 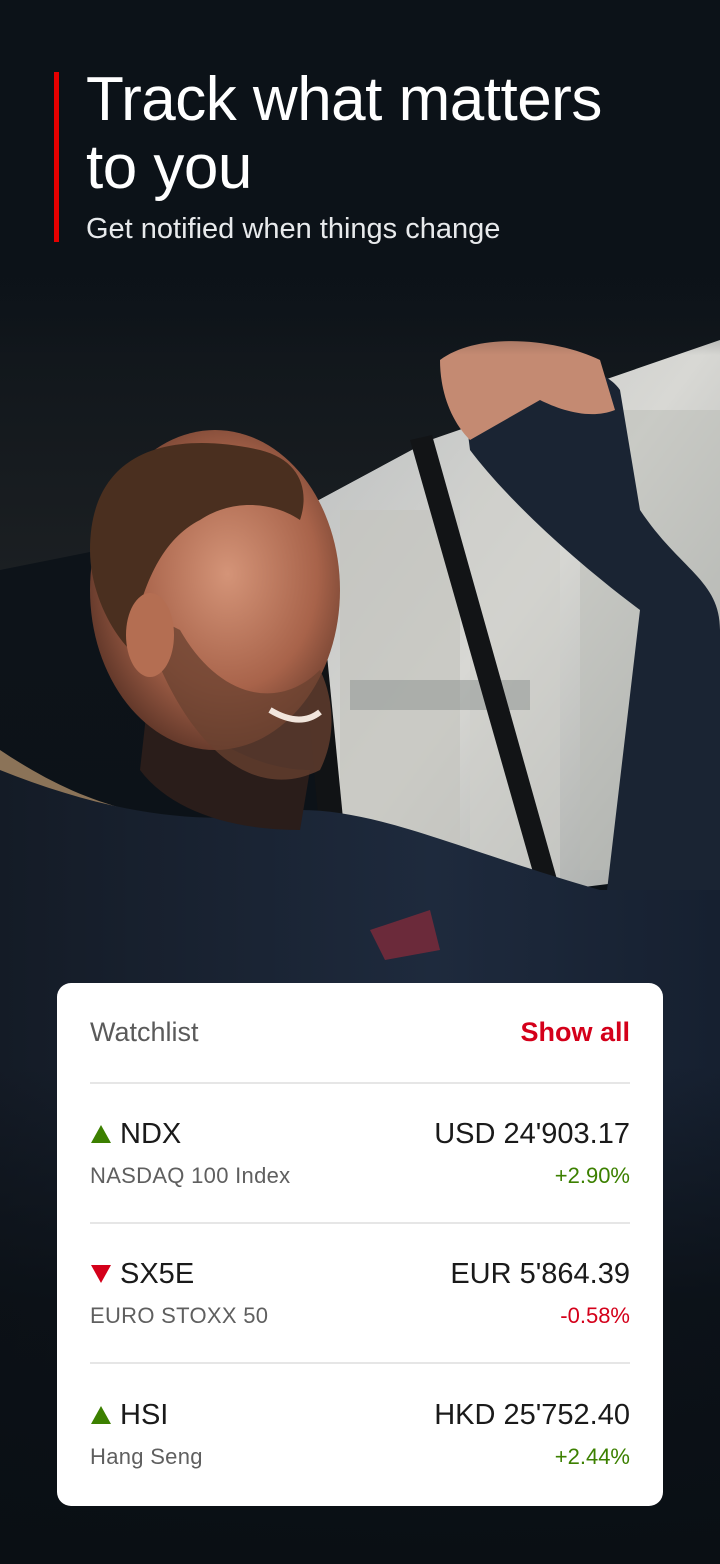 What do you see at coordinates (575, 1032) in the screenshot?
I see `show-all-link: Show all` at bounding box center [575, 1032].